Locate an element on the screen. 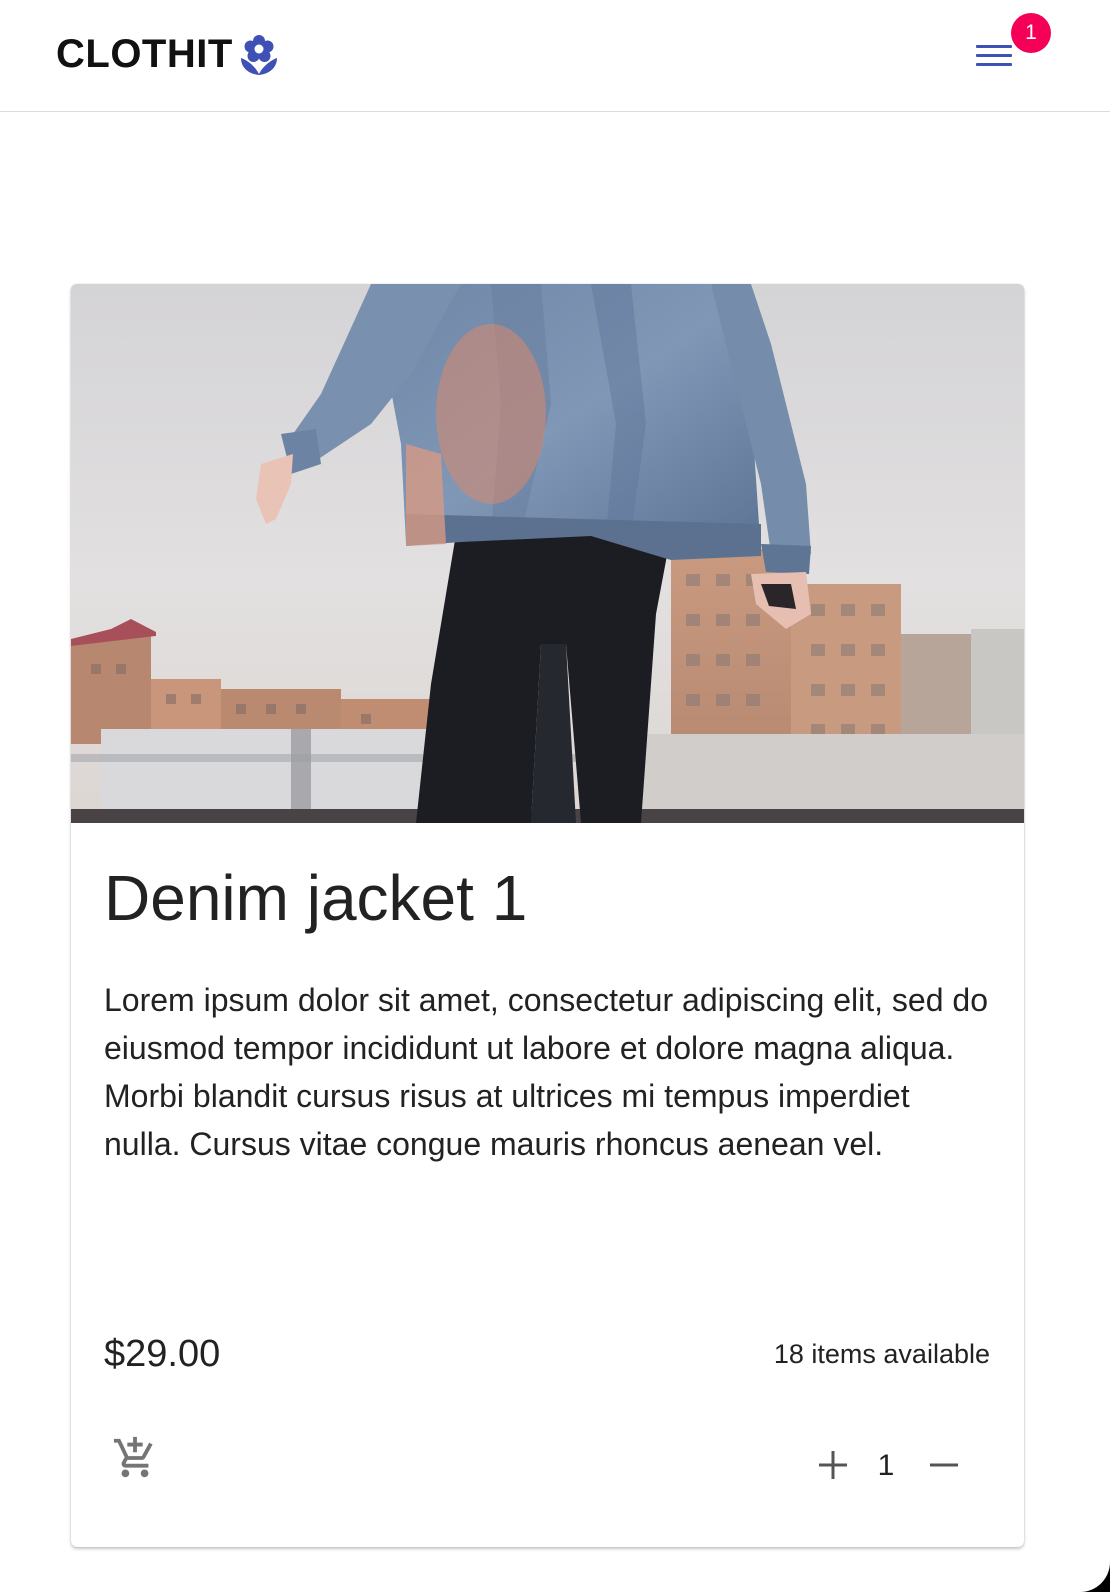 The image size is (1110, 1592). minus-icon is located at coordinates (944, 1467).